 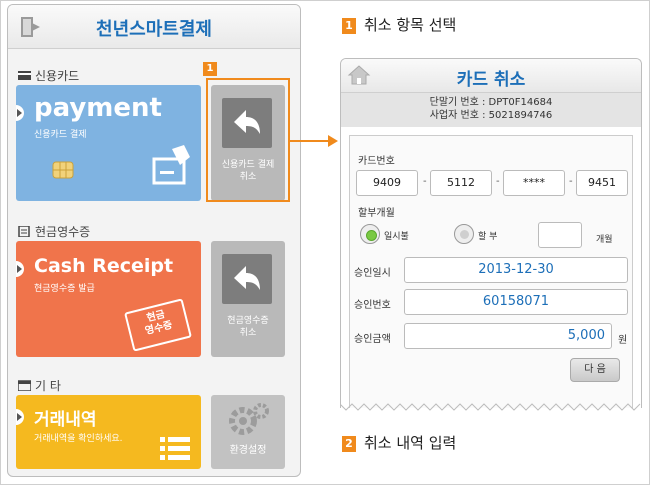 I want to click on amount-field: 5,000, so click(x=508, y=336).